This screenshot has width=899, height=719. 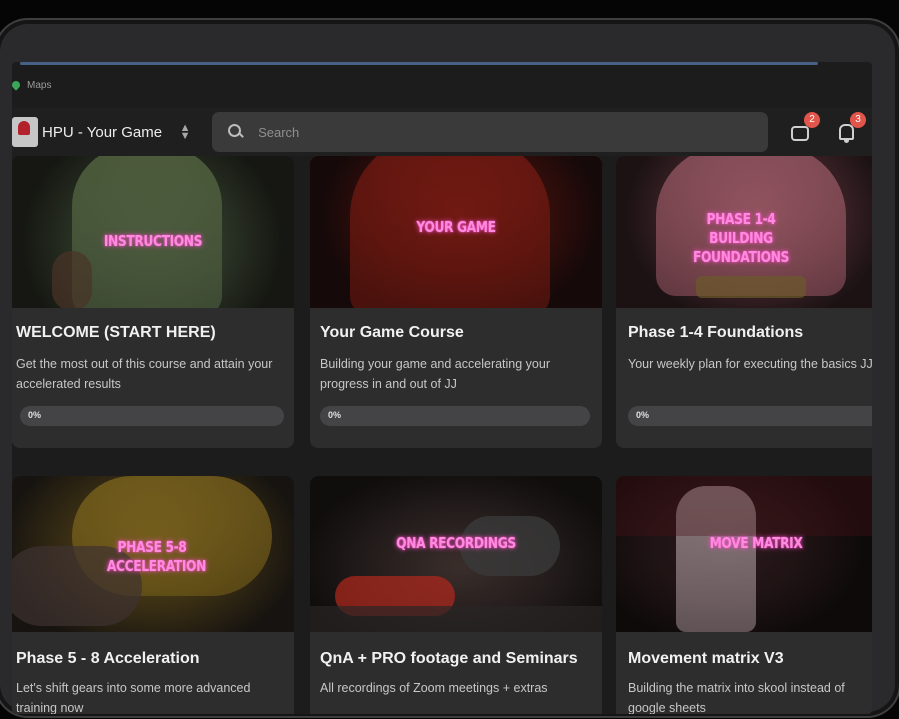 What do you see at coordinates (846, 133) in the screenshot?
I see `bell-icon` at bounding box center [846, 133].